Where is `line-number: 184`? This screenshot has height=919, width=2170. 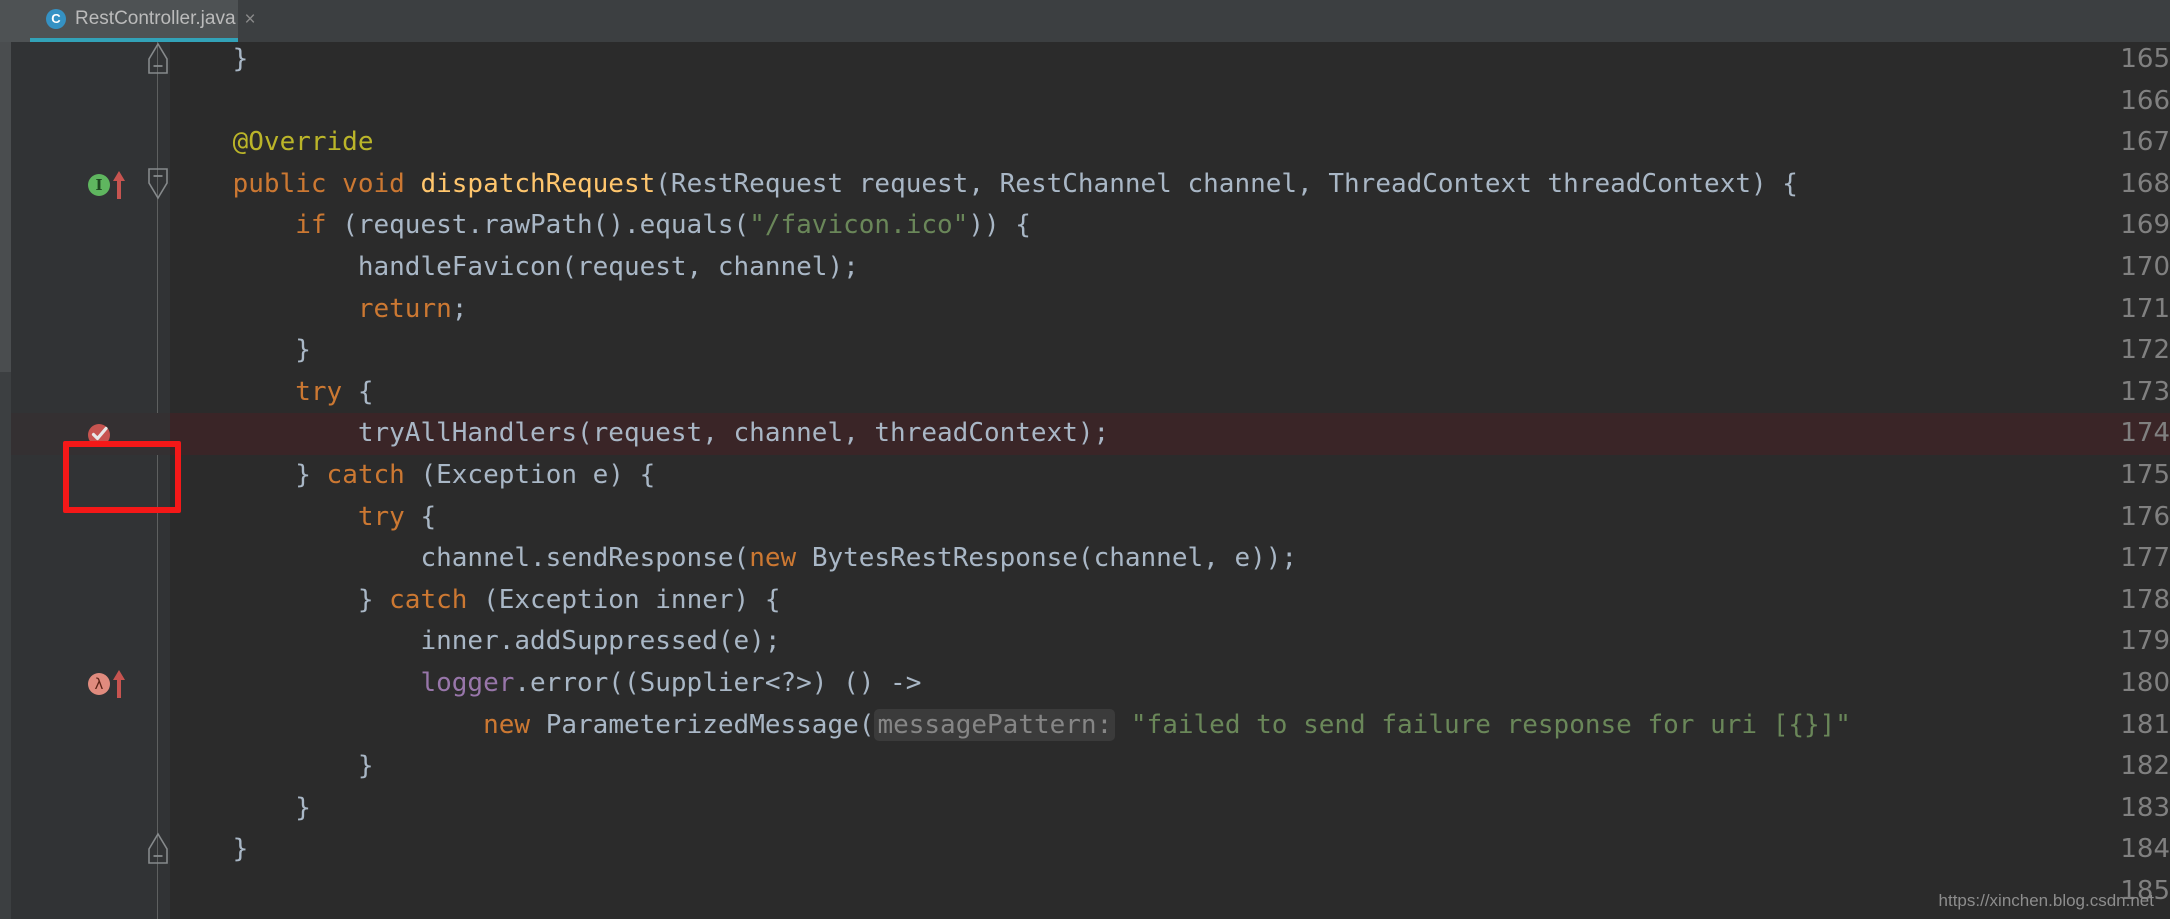
line-number: 184 is located at coordinates (2145, 849).